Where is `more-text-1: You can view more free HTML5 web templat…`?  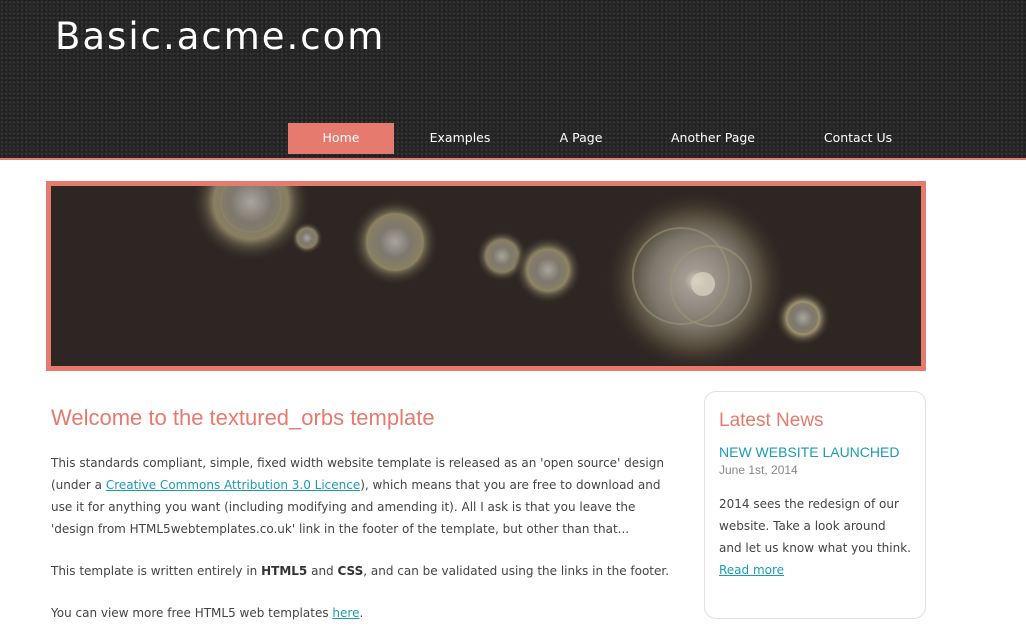
more-text-1: You can view more free HTML5 web templat… is located at coordinates (192, 613).